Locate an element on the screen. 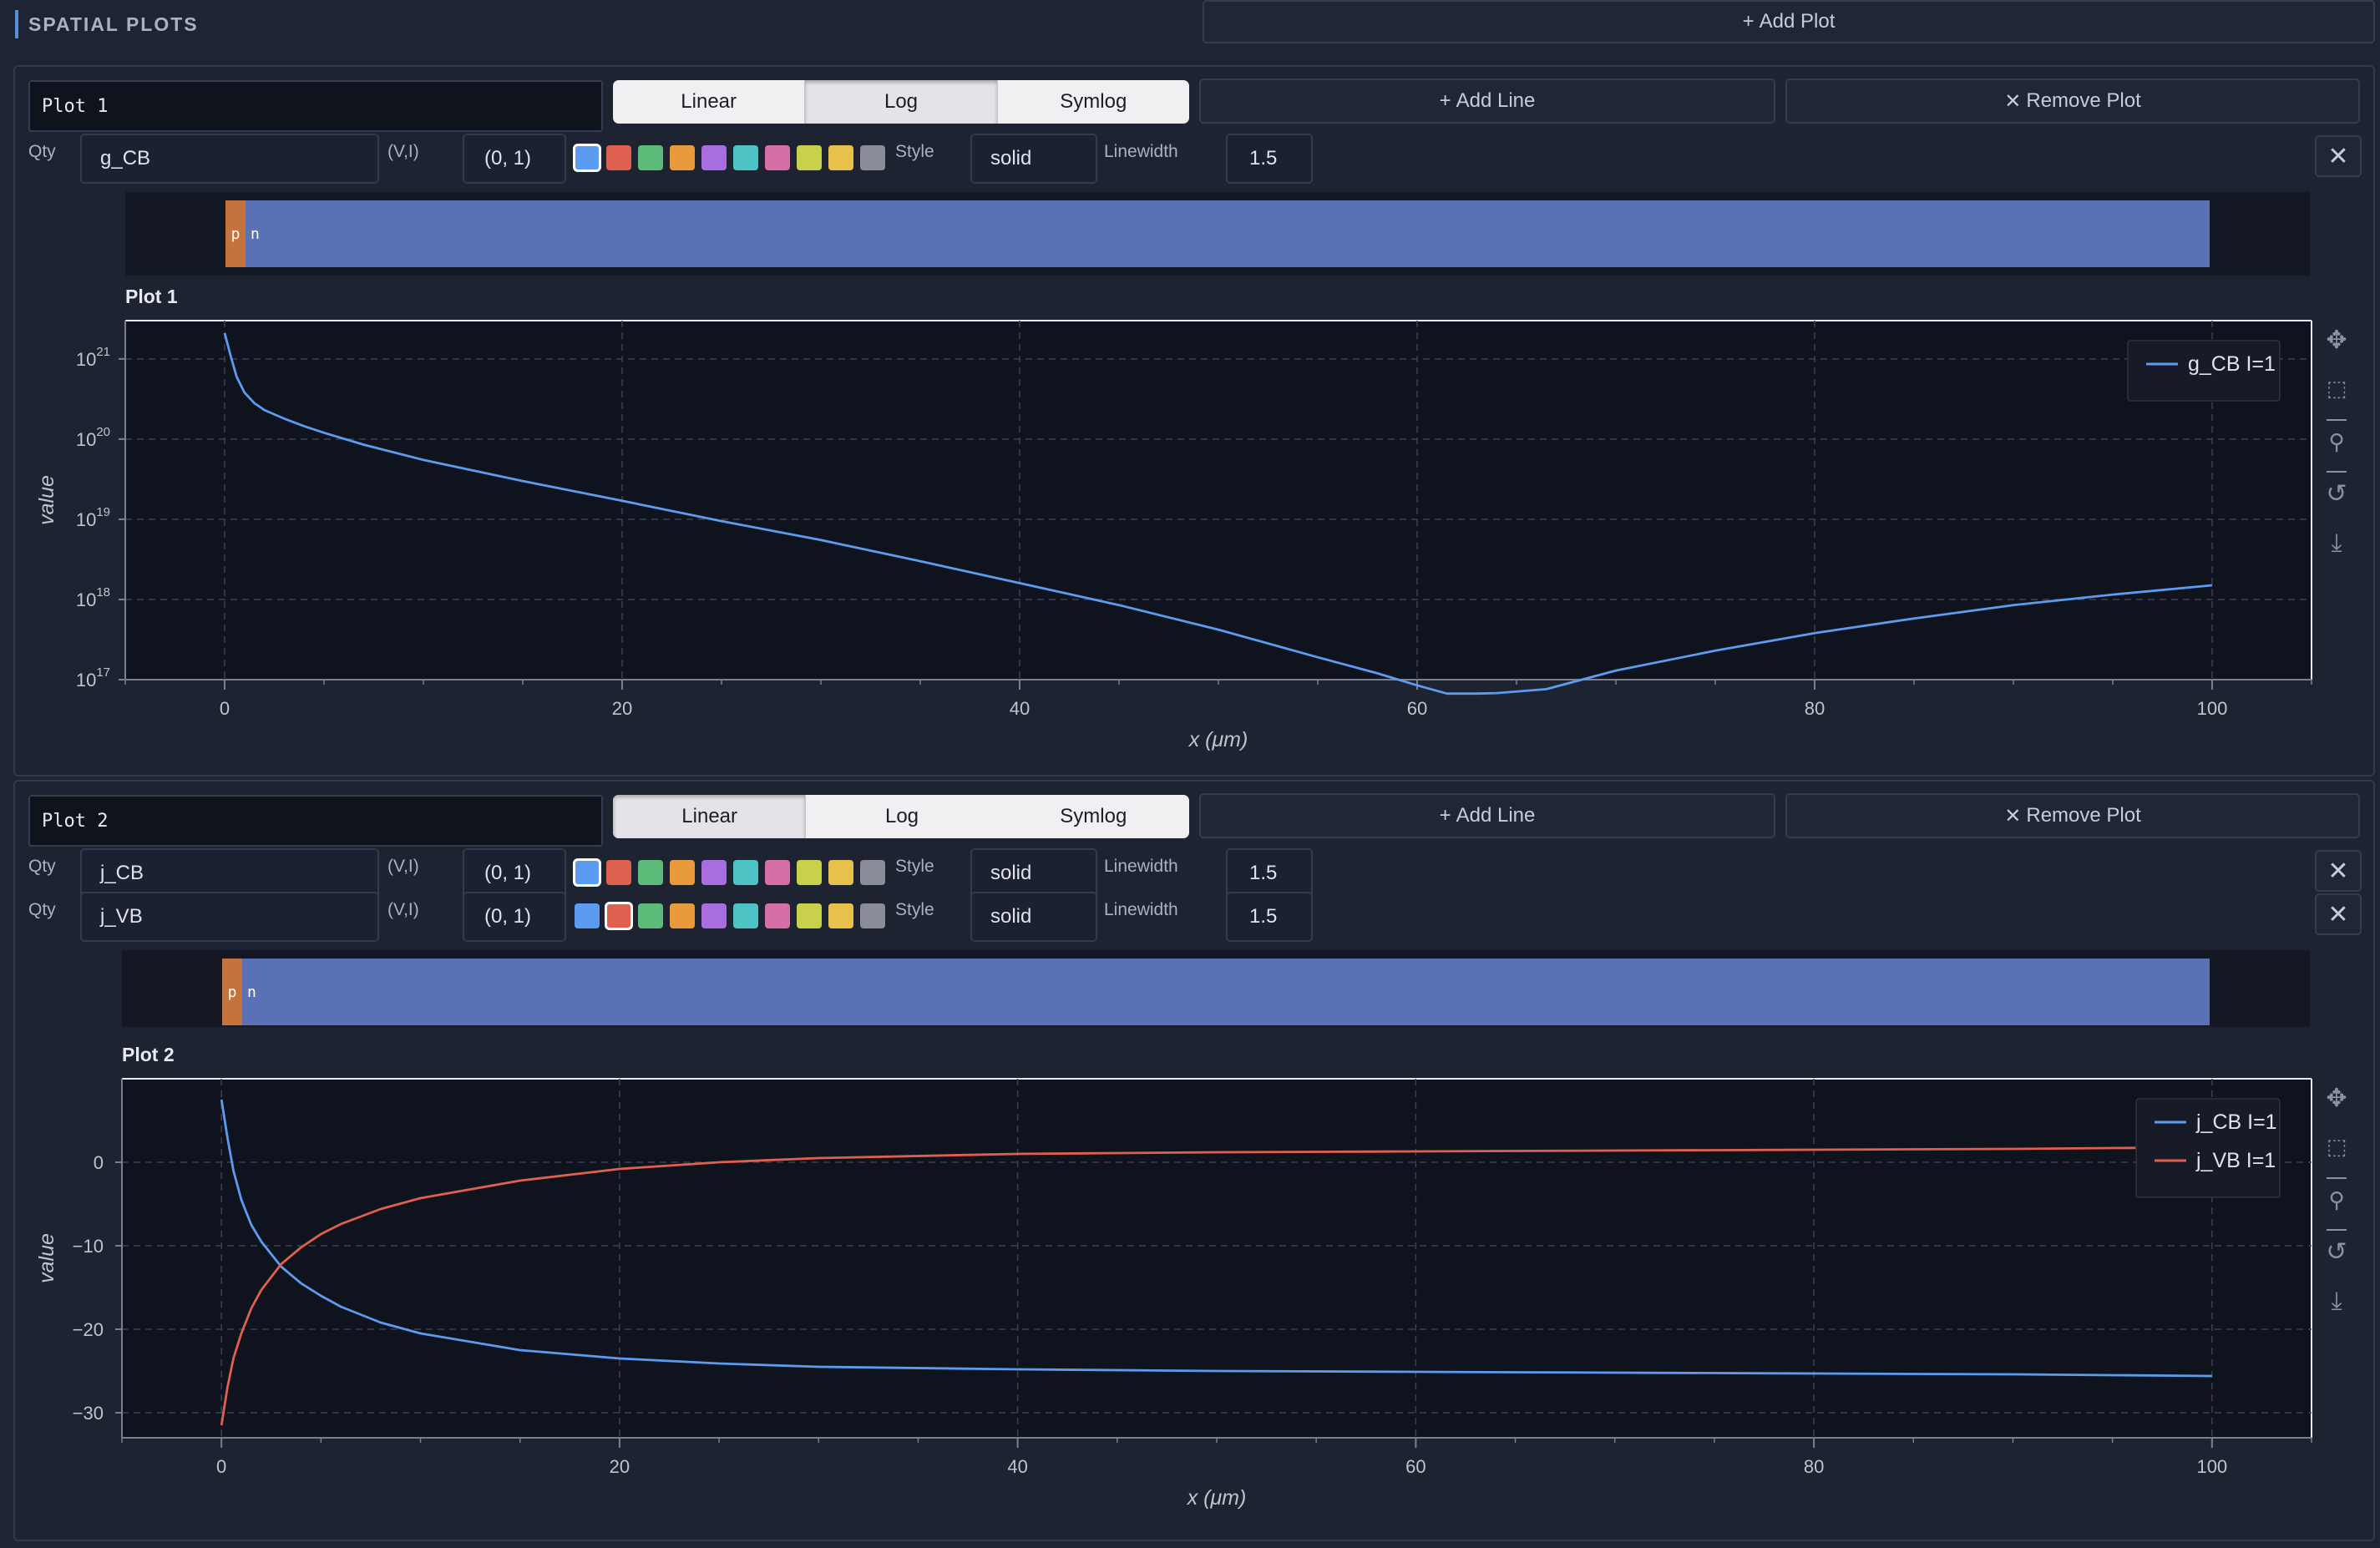  plot-title: Plot 1 is located at coordinates (151, 296).